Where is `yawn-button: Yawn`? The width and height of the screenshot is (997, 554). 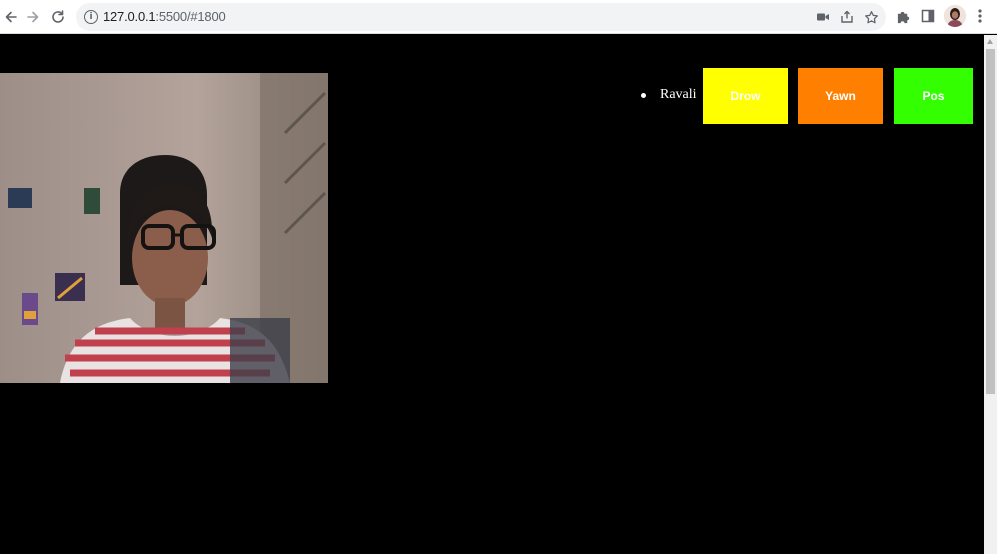 yawn-button: Yawn is located at coordinates (840, 96).